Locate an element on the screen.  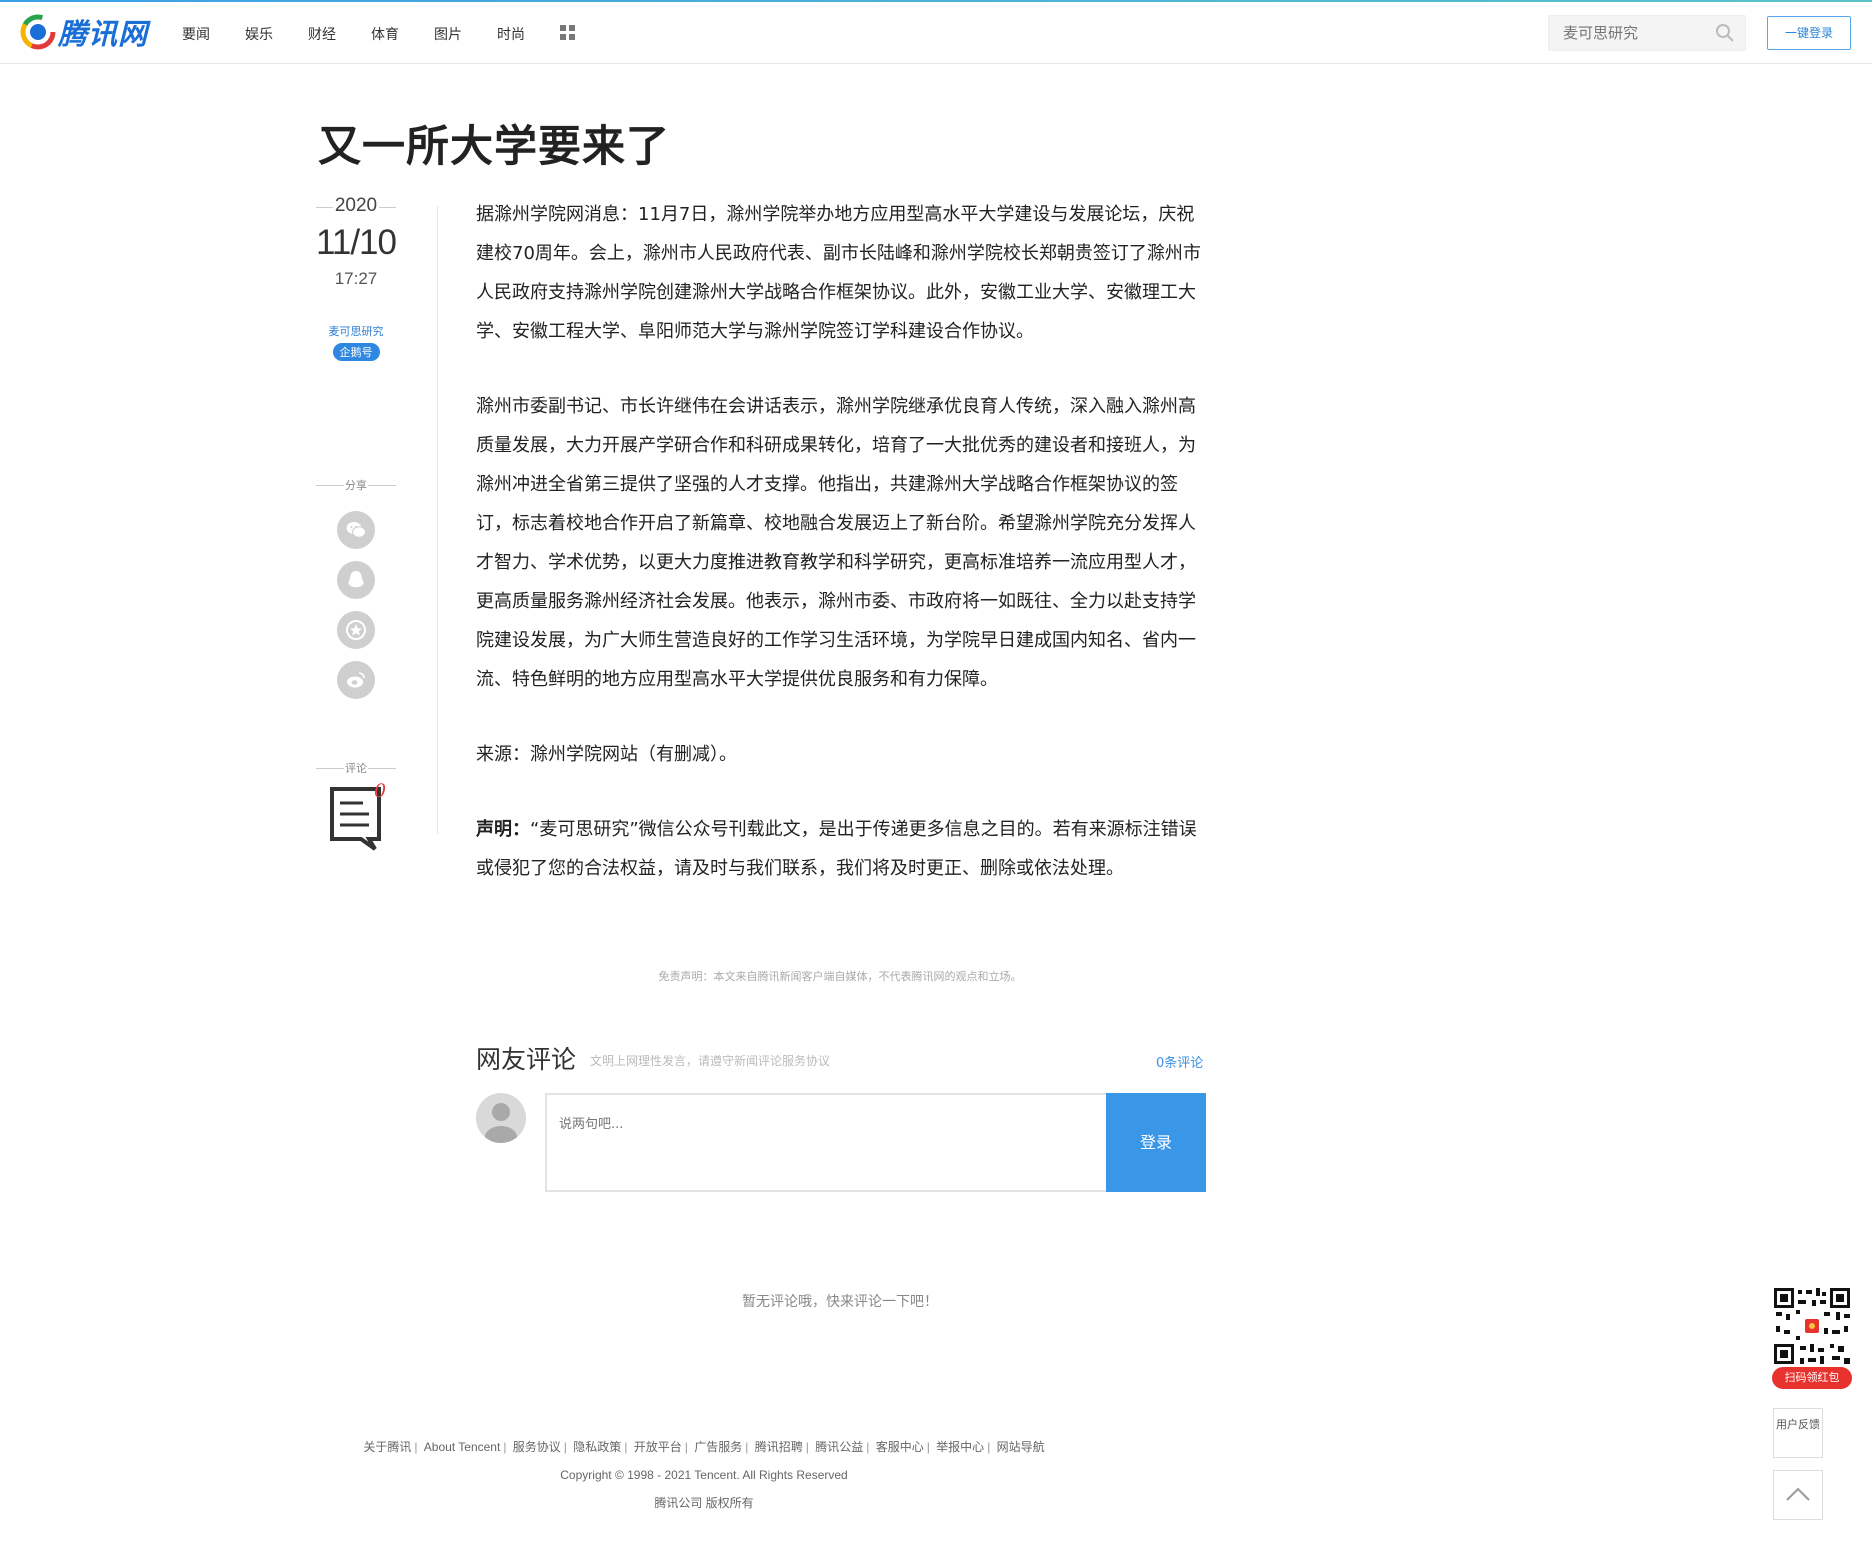
share-wechat-button is located at coordinates (356, 530).